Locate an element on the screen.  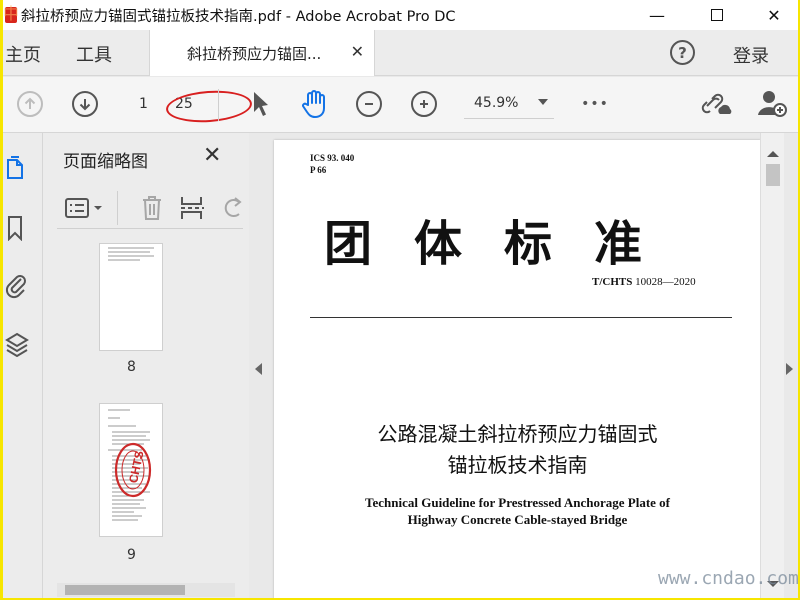
thumbnail-label: 9 is located at coordinates (131, 555).